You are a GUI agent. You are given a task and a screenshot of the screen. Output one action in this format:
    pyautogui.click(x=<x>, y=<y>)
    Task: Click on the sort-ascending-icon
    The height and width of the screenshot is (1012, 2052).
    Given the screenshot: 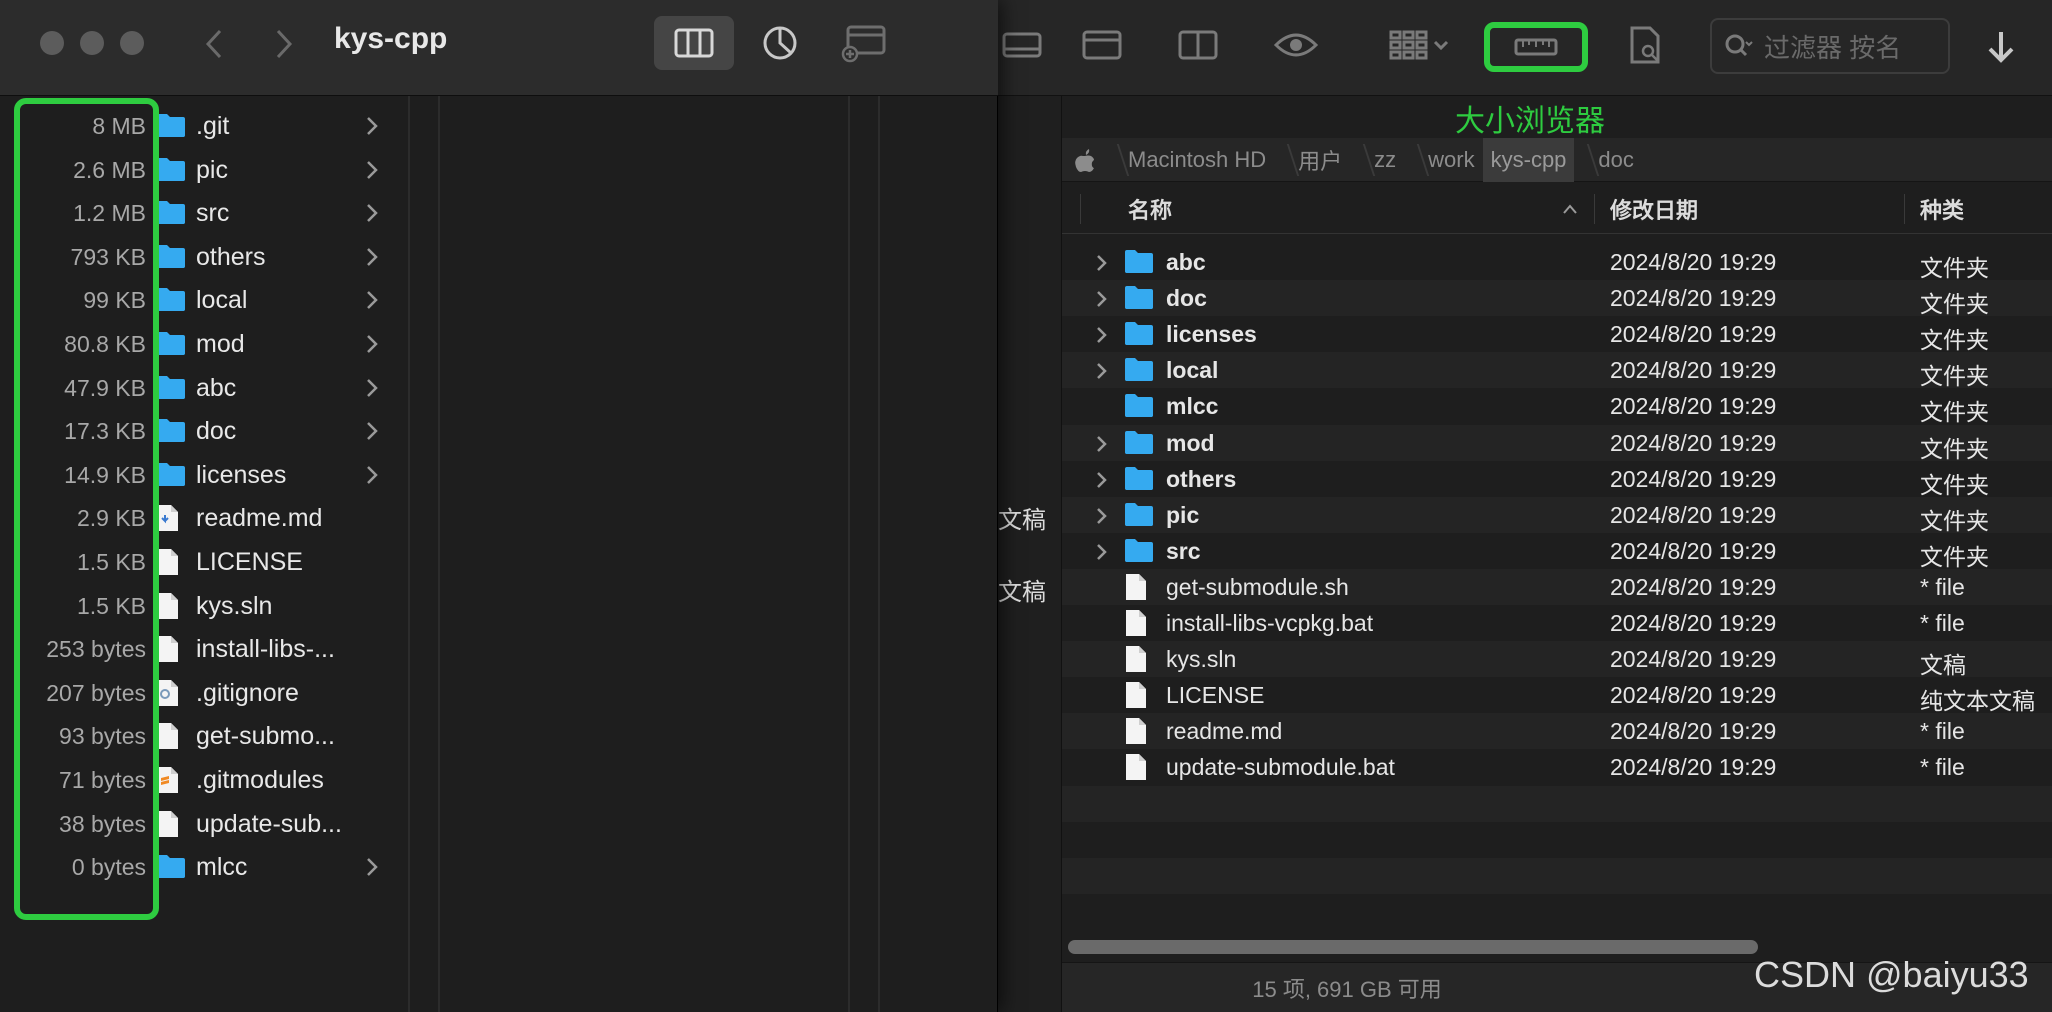 What is the action you would take?
    pyautogui.click(x=1570, y=209)
    